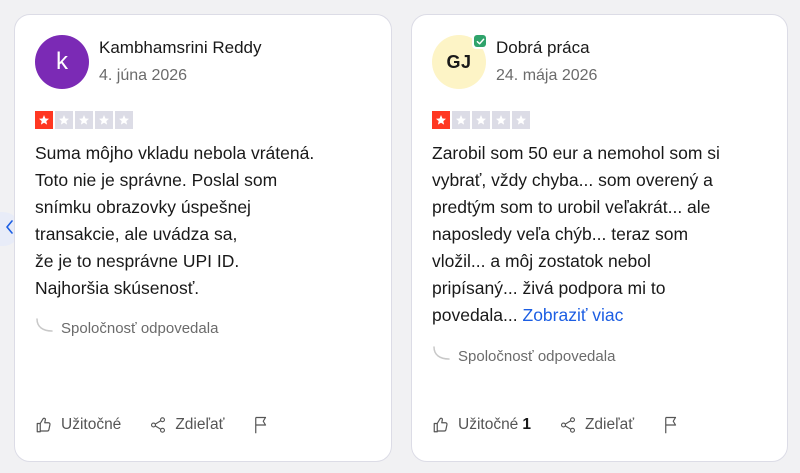  Describe the element at coordinates (143, 75) in the screenshot. I see `review-date: 4. júna 2026` at that location.